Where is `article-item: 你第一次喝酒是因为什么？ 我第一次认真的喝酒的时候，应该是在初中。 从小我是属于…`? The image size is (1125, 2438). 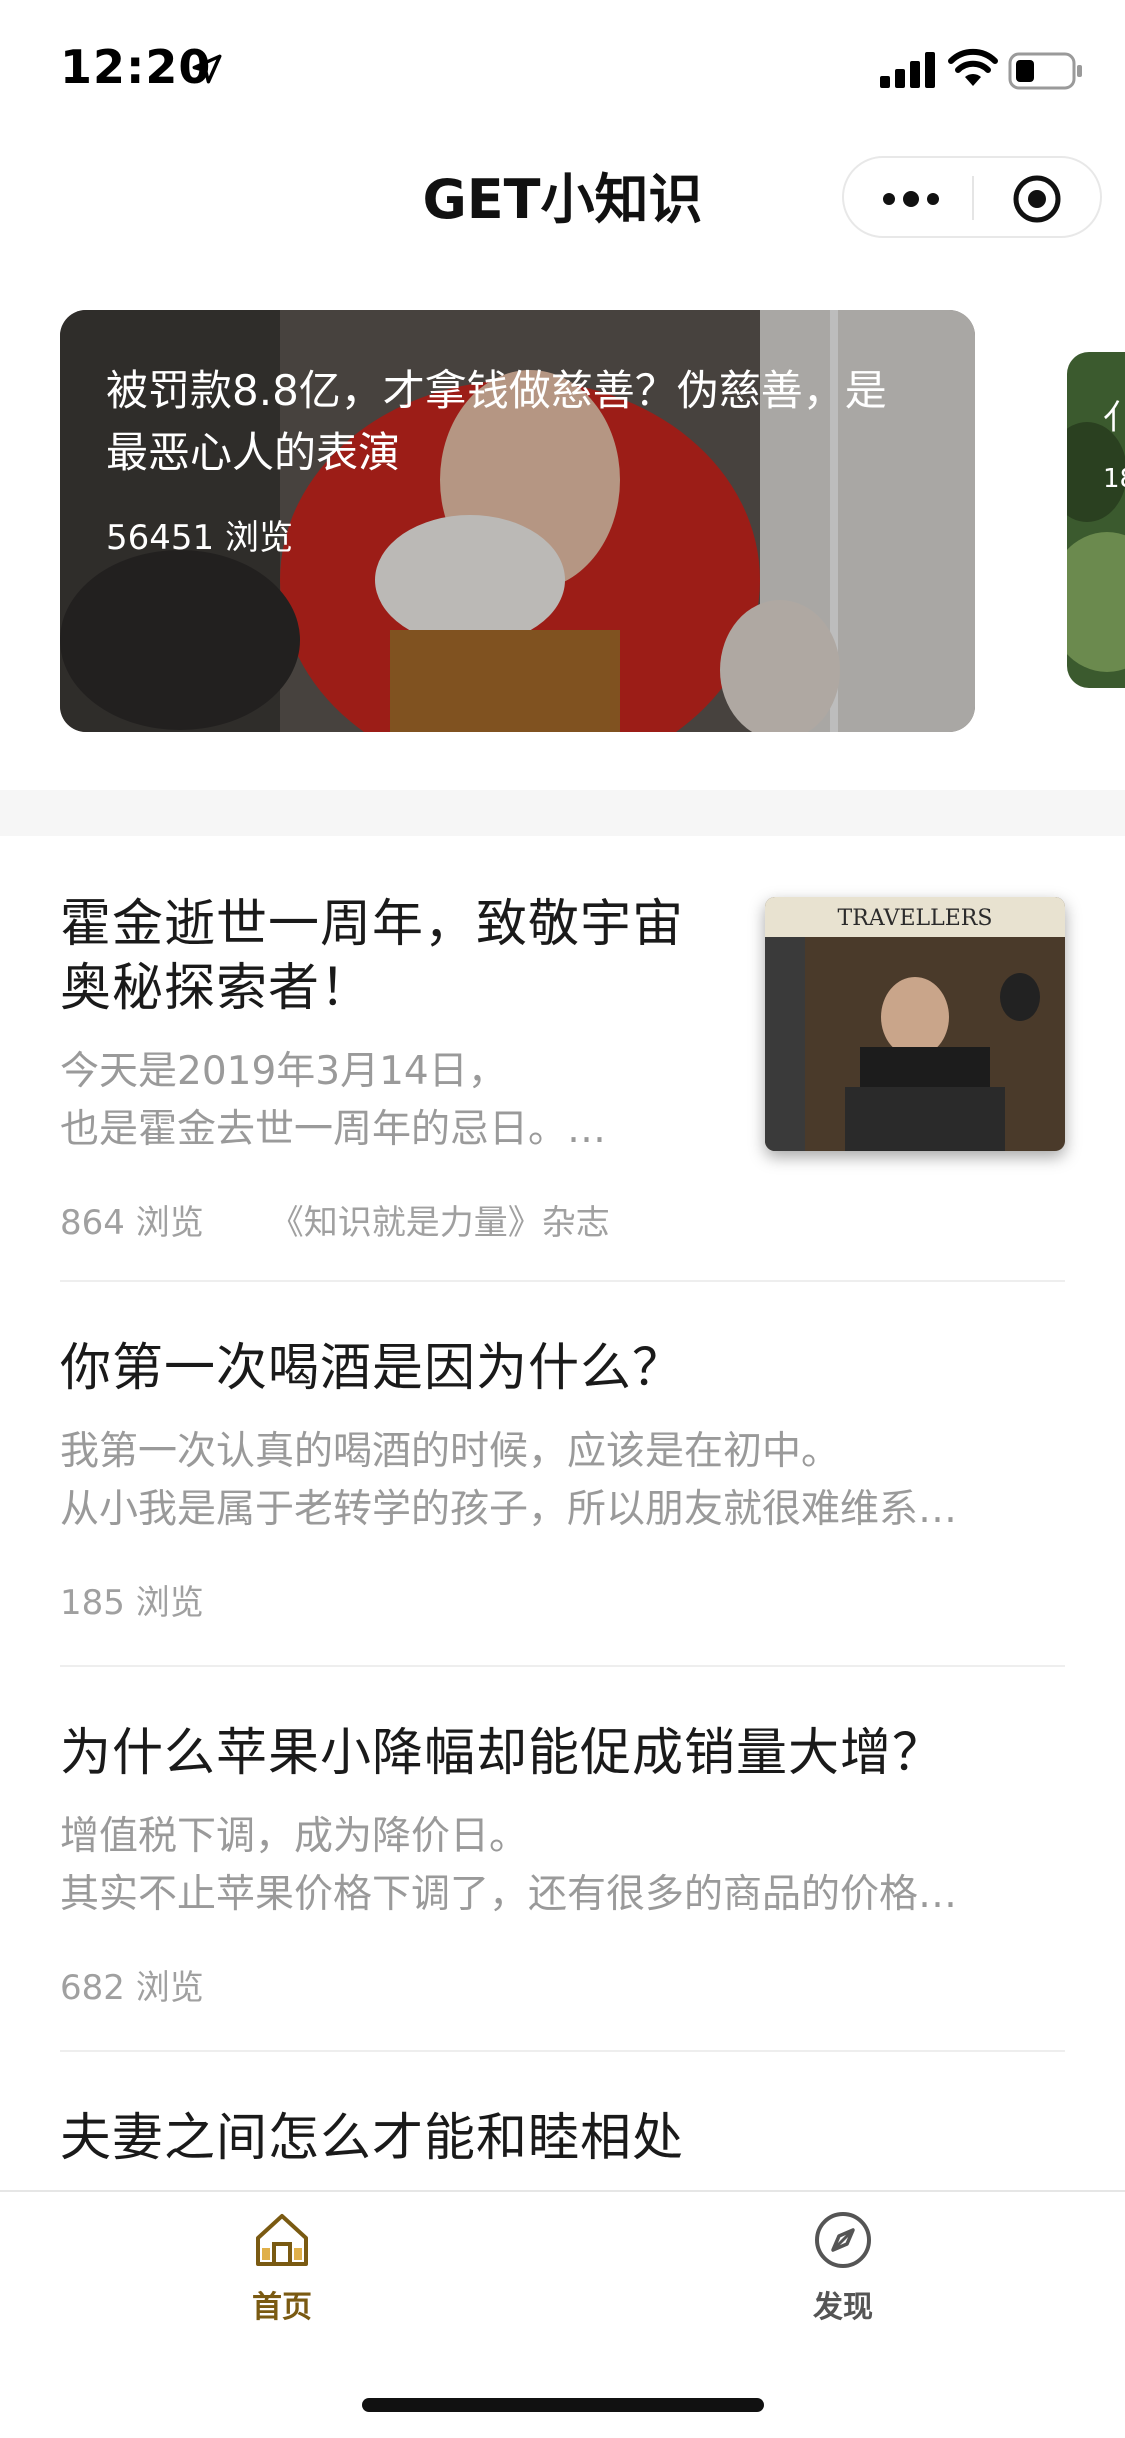 article-item: 你第一次喝酒是因为什么？ 我第一次认真的喝酒的时候，应该是在初中。 从小我是属于… is located at coordinates (562, 1480).